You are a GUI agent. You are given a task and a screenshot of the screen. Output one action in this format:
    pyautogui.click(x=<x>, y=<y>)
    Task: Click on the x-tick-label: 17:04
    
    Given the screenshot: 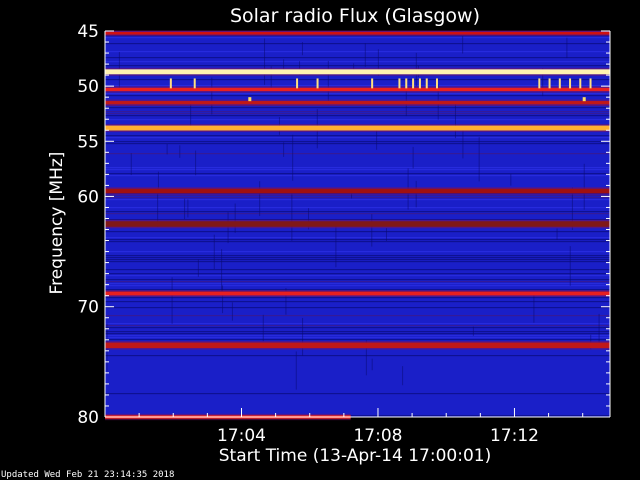 What is the action you would take?
    pyautogui.click(x=241, y=436)
    